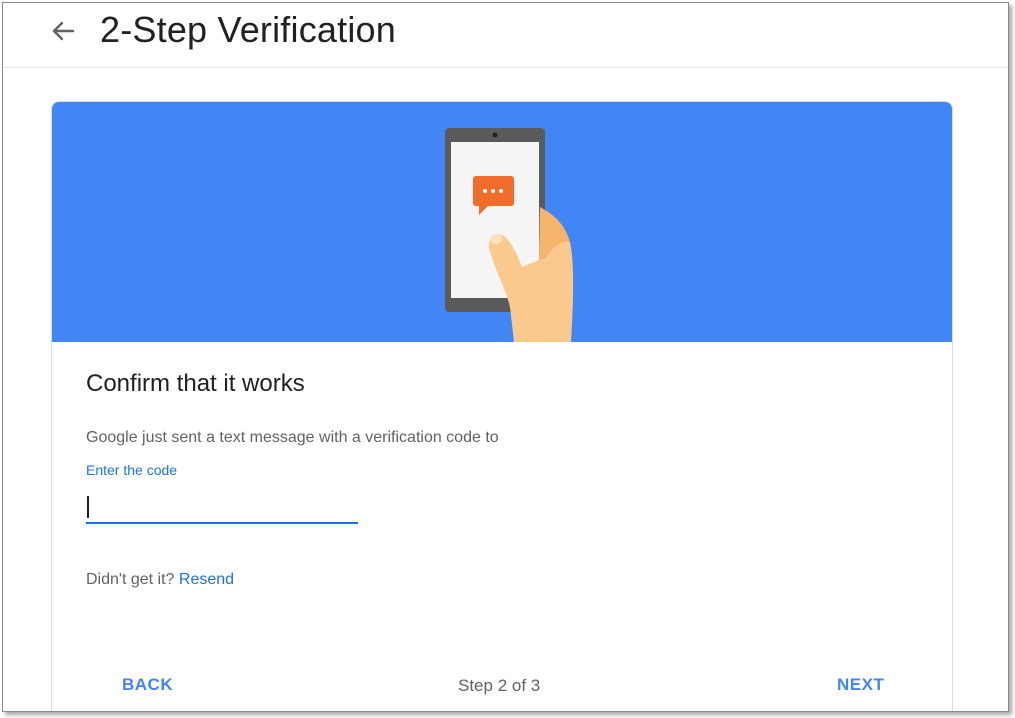 Image resolution: width=1015 pixels, height=718 pixels. Describe the element at coordinates (860, 685) in the screenshot. I see `next-button: NEXT` at that location.